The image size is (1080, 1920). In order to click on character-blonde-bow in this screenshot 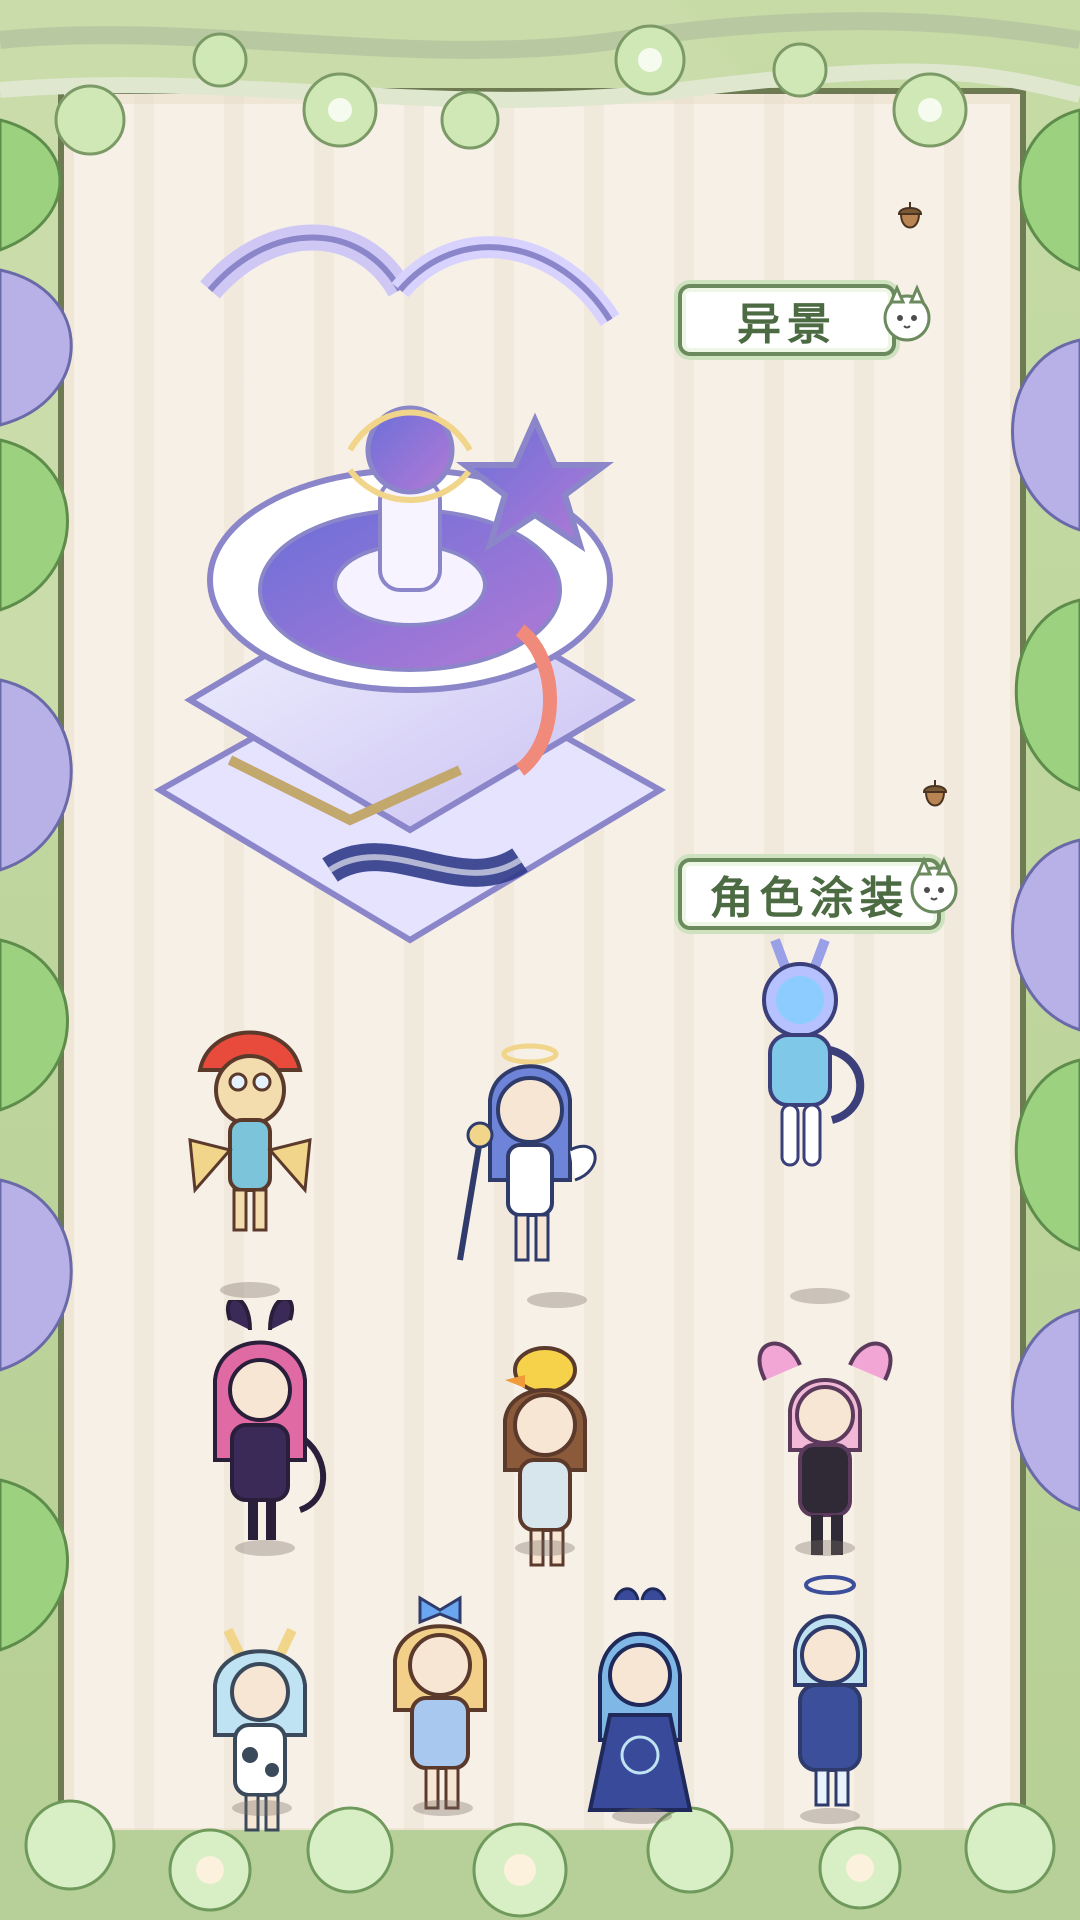, I will do `click(440, 1700)`.